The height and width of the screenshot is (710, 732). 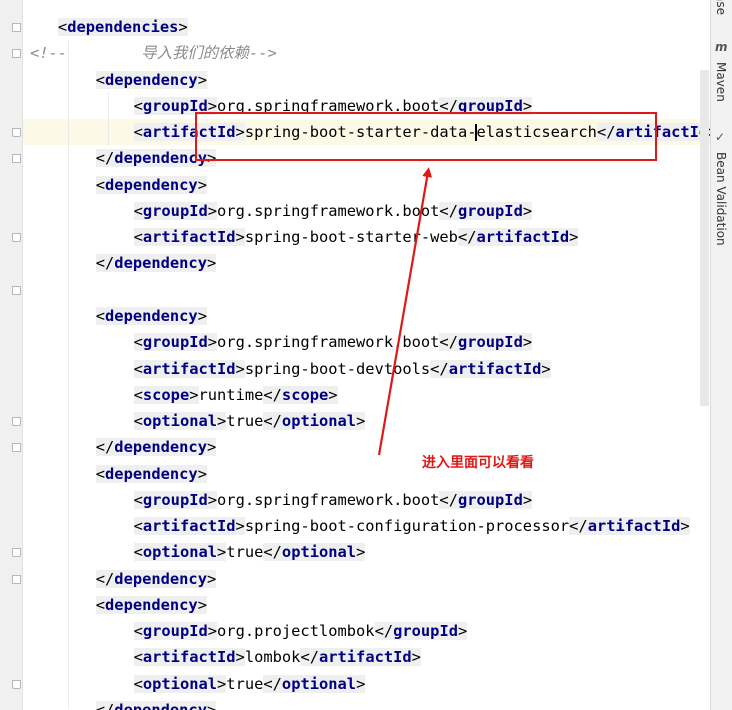 I want to click on annotation-callout-text: 进入里面可以看看, so click(x=478, y=463).